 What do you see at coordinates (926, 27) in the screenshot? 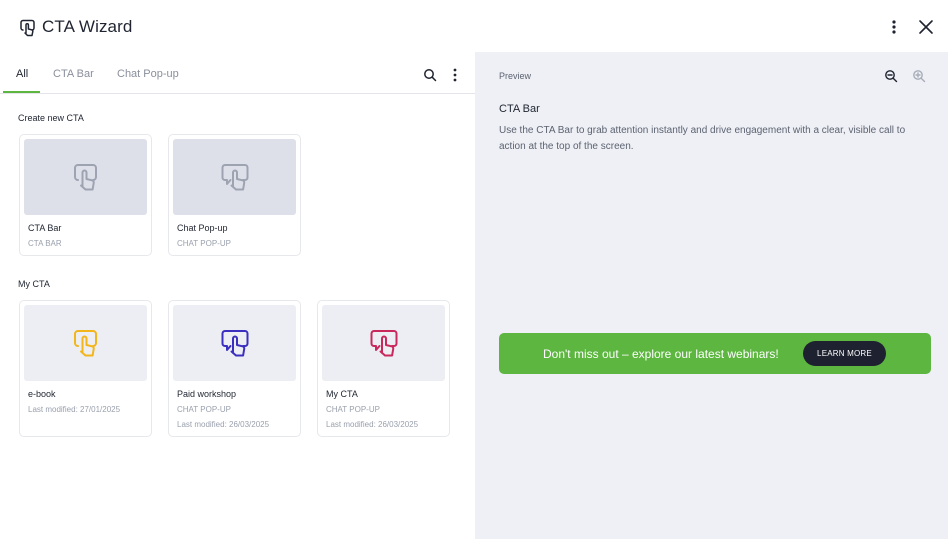
I see `close-icon` at bounding box center [926, 27].